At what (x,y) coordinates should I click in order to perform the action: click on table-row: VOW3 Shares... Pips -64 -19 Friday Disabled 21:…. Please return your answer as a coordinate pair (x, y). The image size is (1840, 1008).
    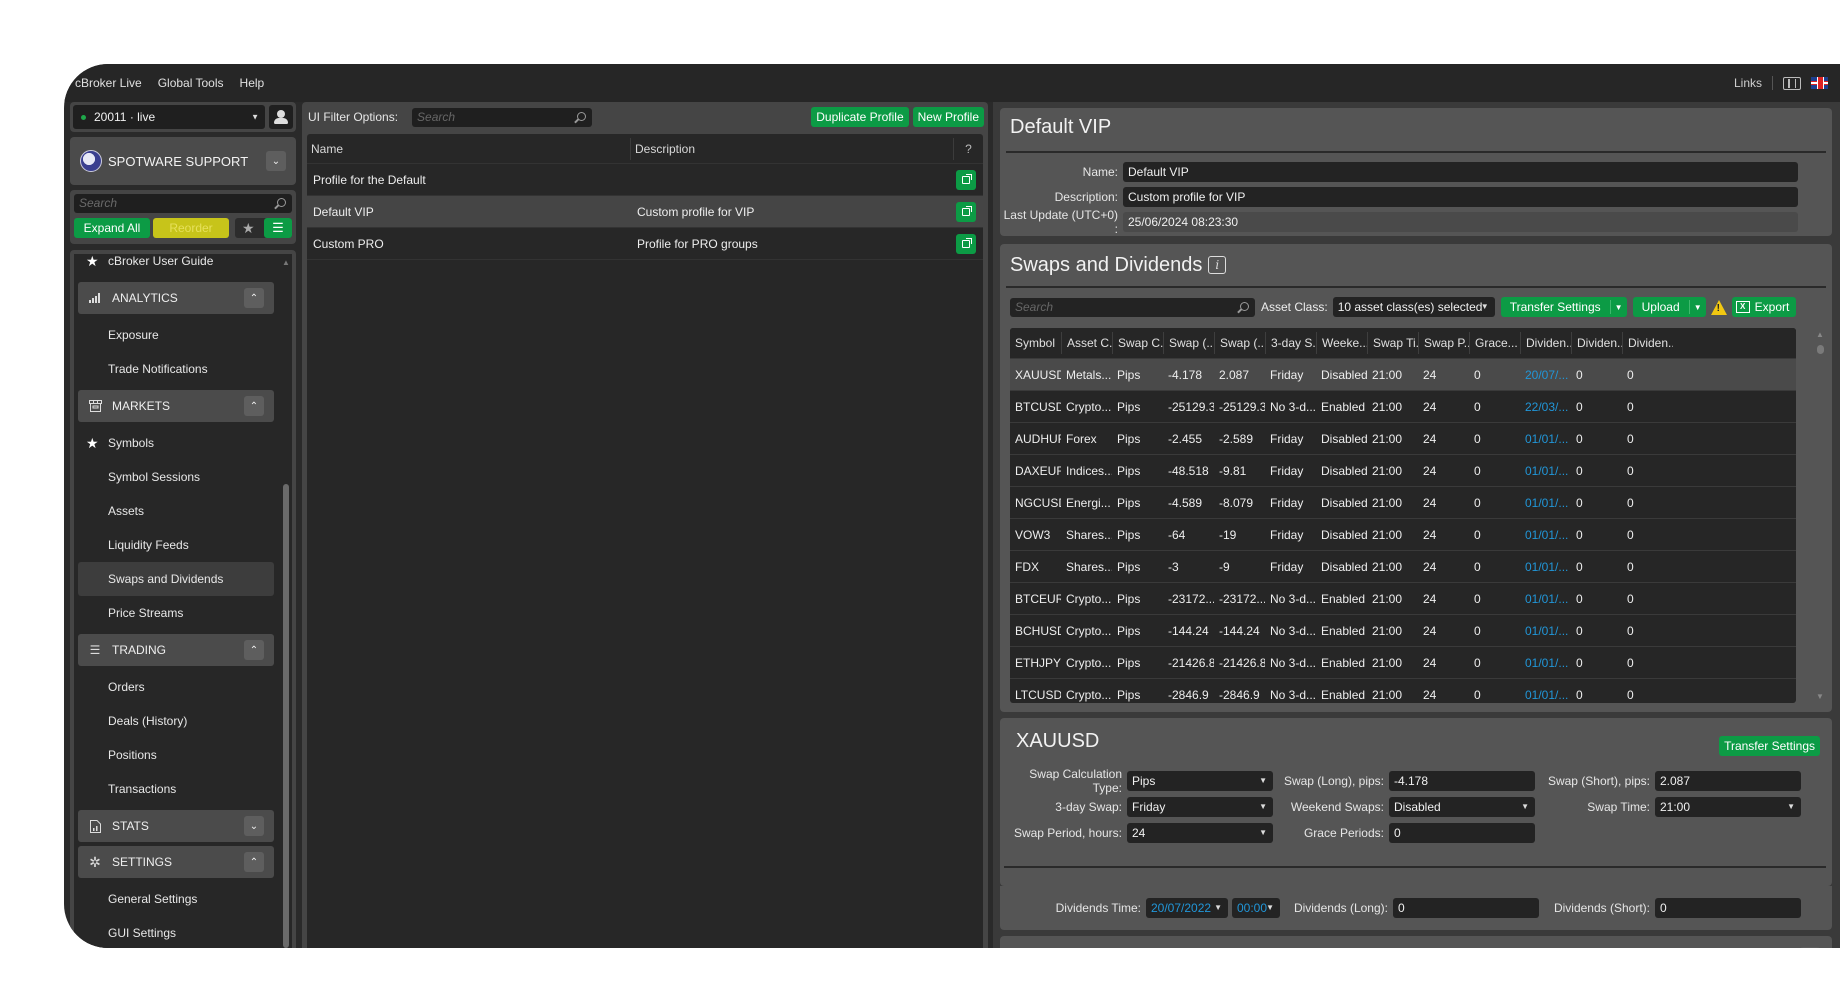
    Looking at the image, I should click on (1403, 534).